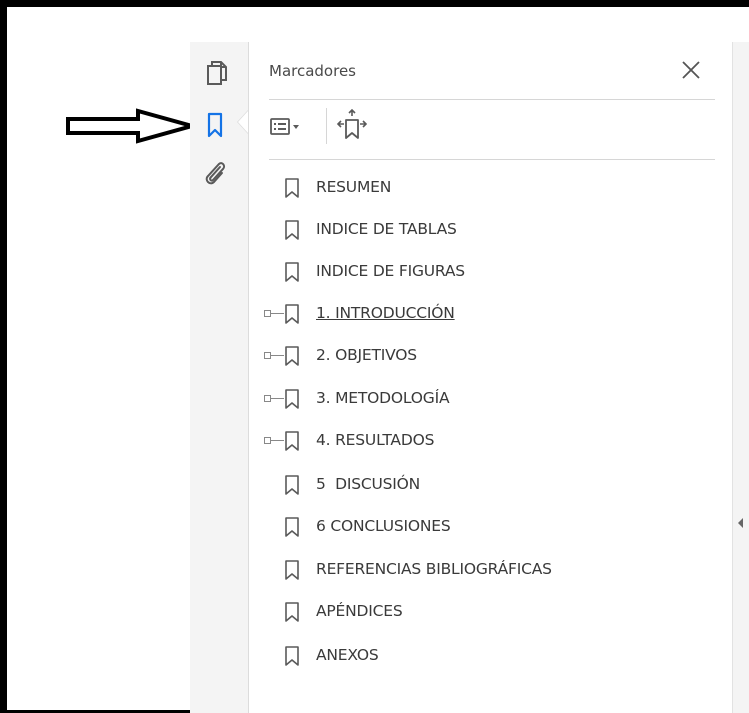  I want to click on panel-title: Marcadores, so click(312, 71).